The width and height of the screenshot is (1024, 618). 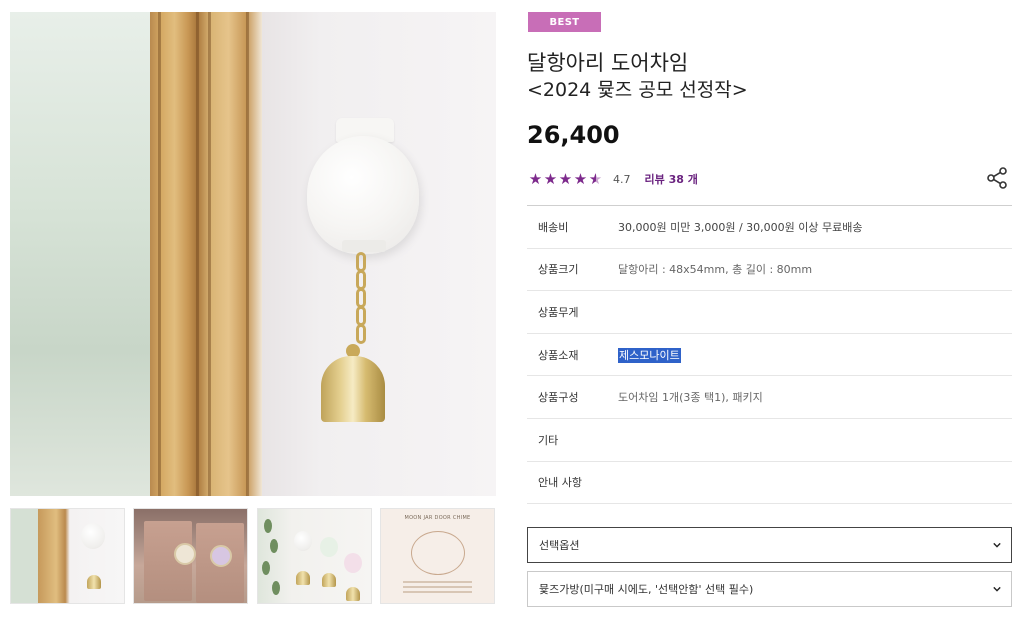 What do you see at coordinates (769, 312) in the screenshot?
I see `spec-row-weight: 상품무게` at bounding box center [769, 312].